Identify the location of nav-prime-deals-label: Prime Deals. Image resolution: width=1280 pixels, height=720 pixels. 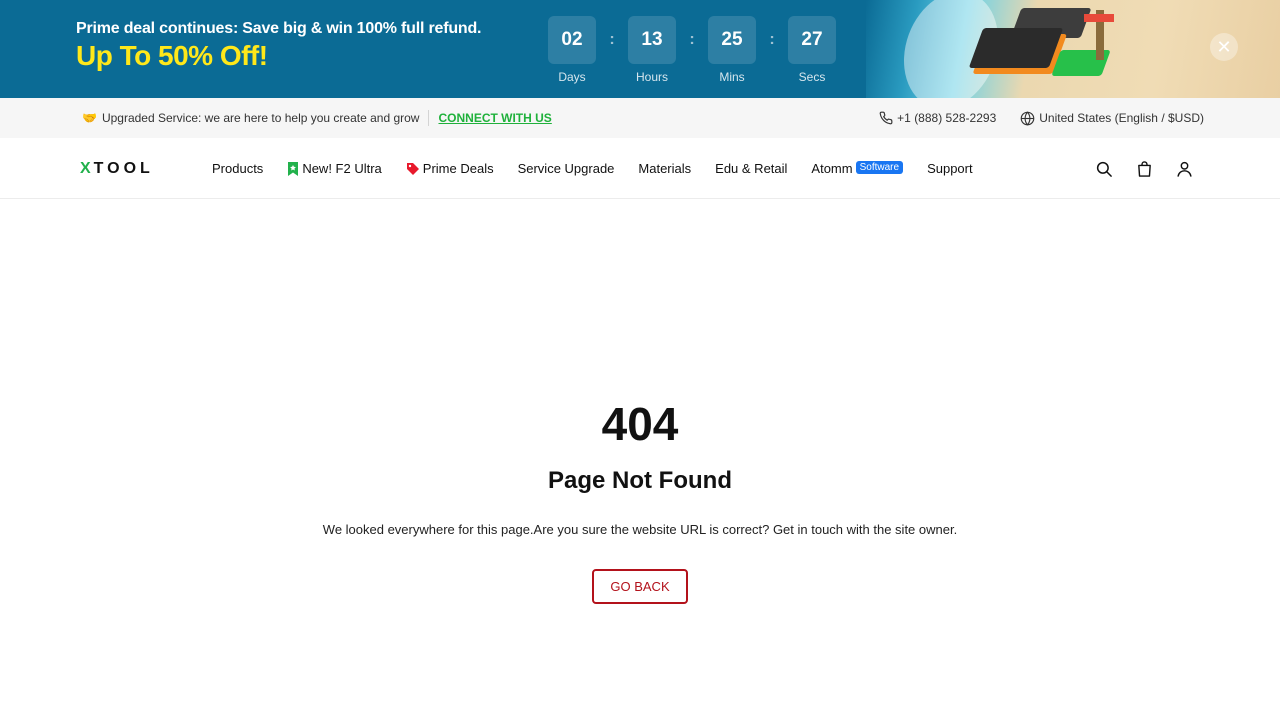
(458, 168).